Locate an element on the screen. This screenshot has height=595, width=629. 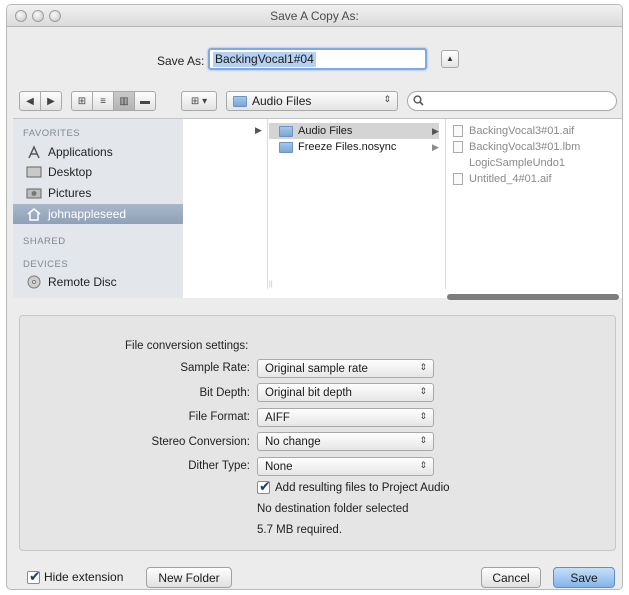
add-to-project-check: ✔ is located at coordinates (264, 486).